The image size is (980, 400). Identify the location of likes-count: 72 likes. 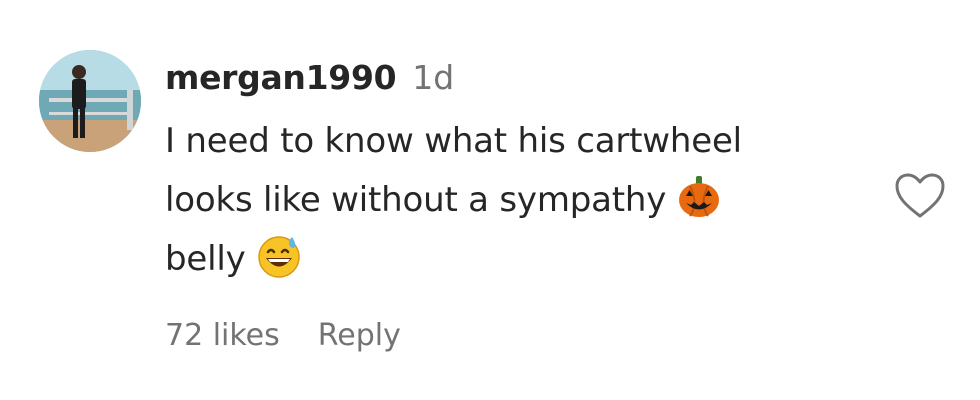
(222, 335).